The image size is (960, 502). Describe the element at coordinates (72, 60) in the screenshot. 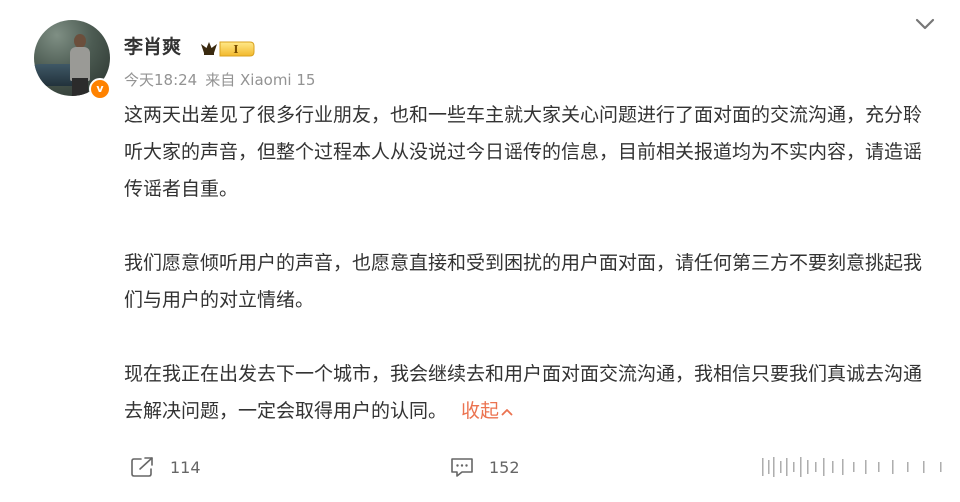

I see `avatar: v` at that location.